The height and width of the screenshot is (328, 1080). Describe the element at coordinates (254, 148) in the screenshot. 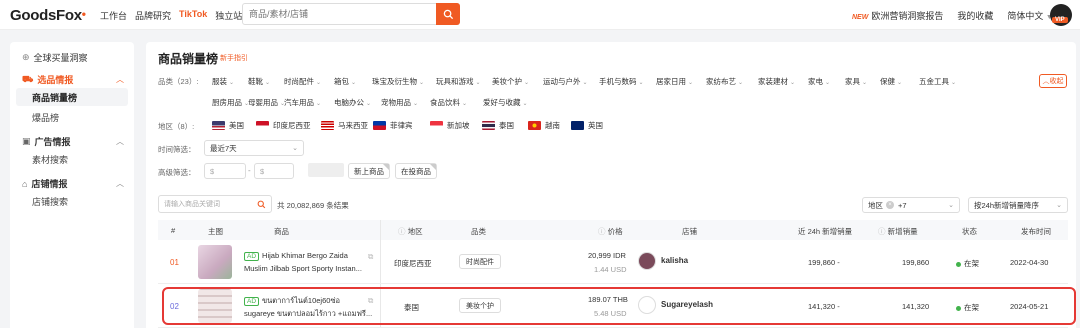

I see `time-select: 最近7天 ⌄` at that location.